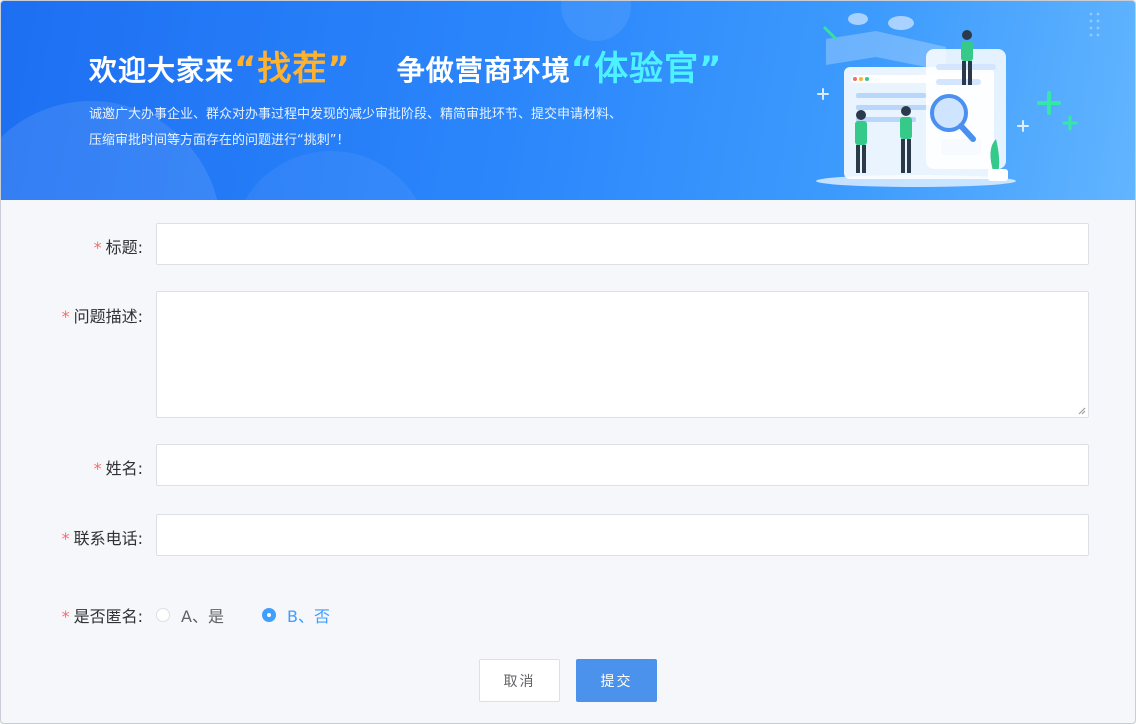  Describe the element at coordinates (162, 70) in the screenshot. I see `banner-title-part1: 欢迎大家来` at that location.